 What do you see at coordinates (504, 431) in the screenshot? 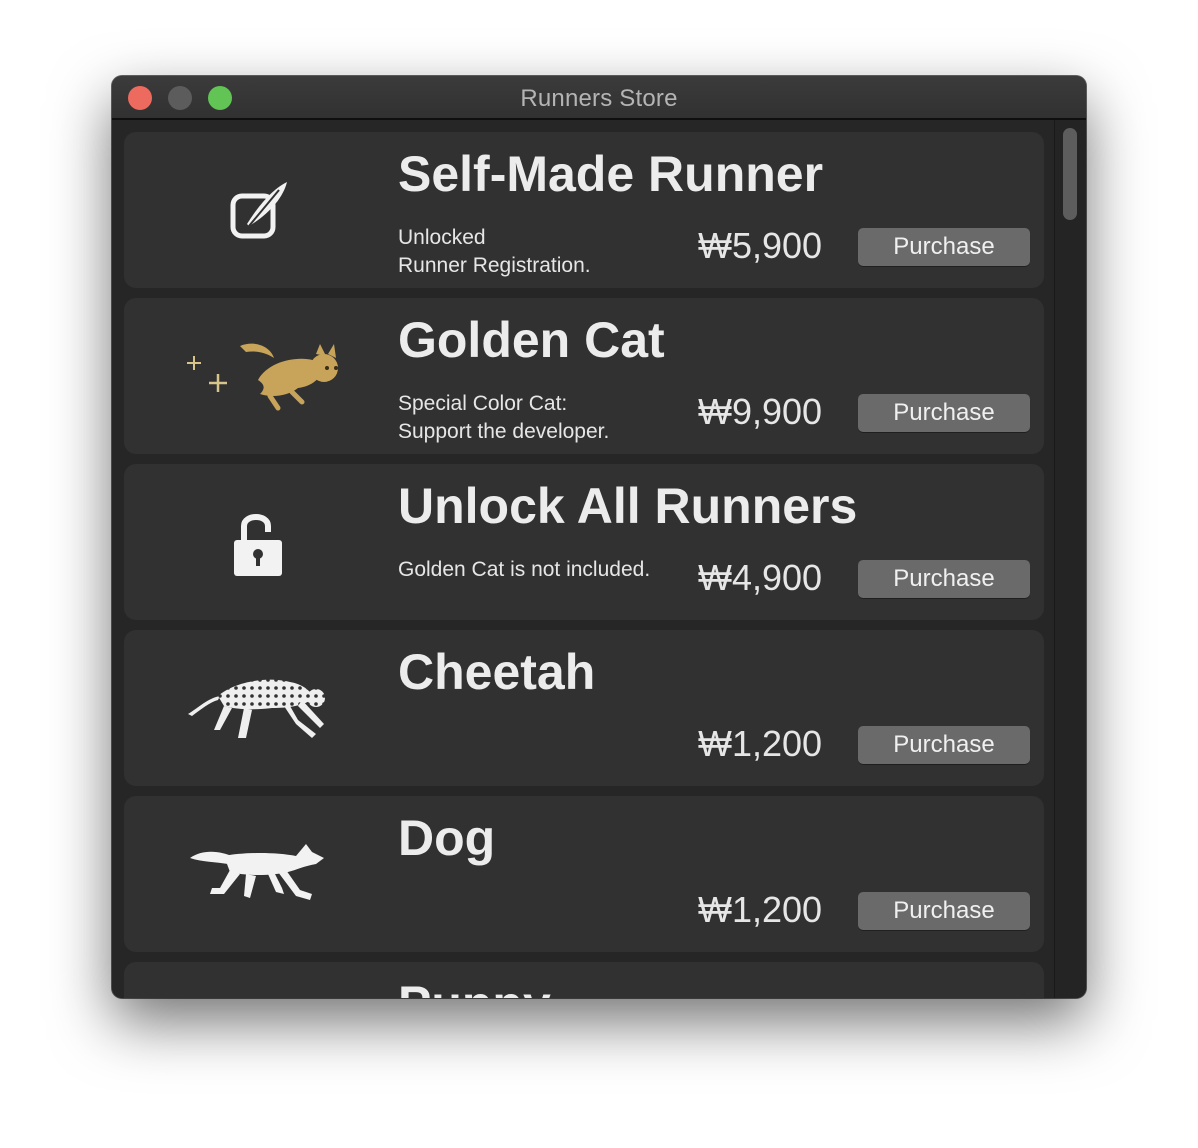
I see `item-description-line: Support the developer.` at bounding box center [504, 431].